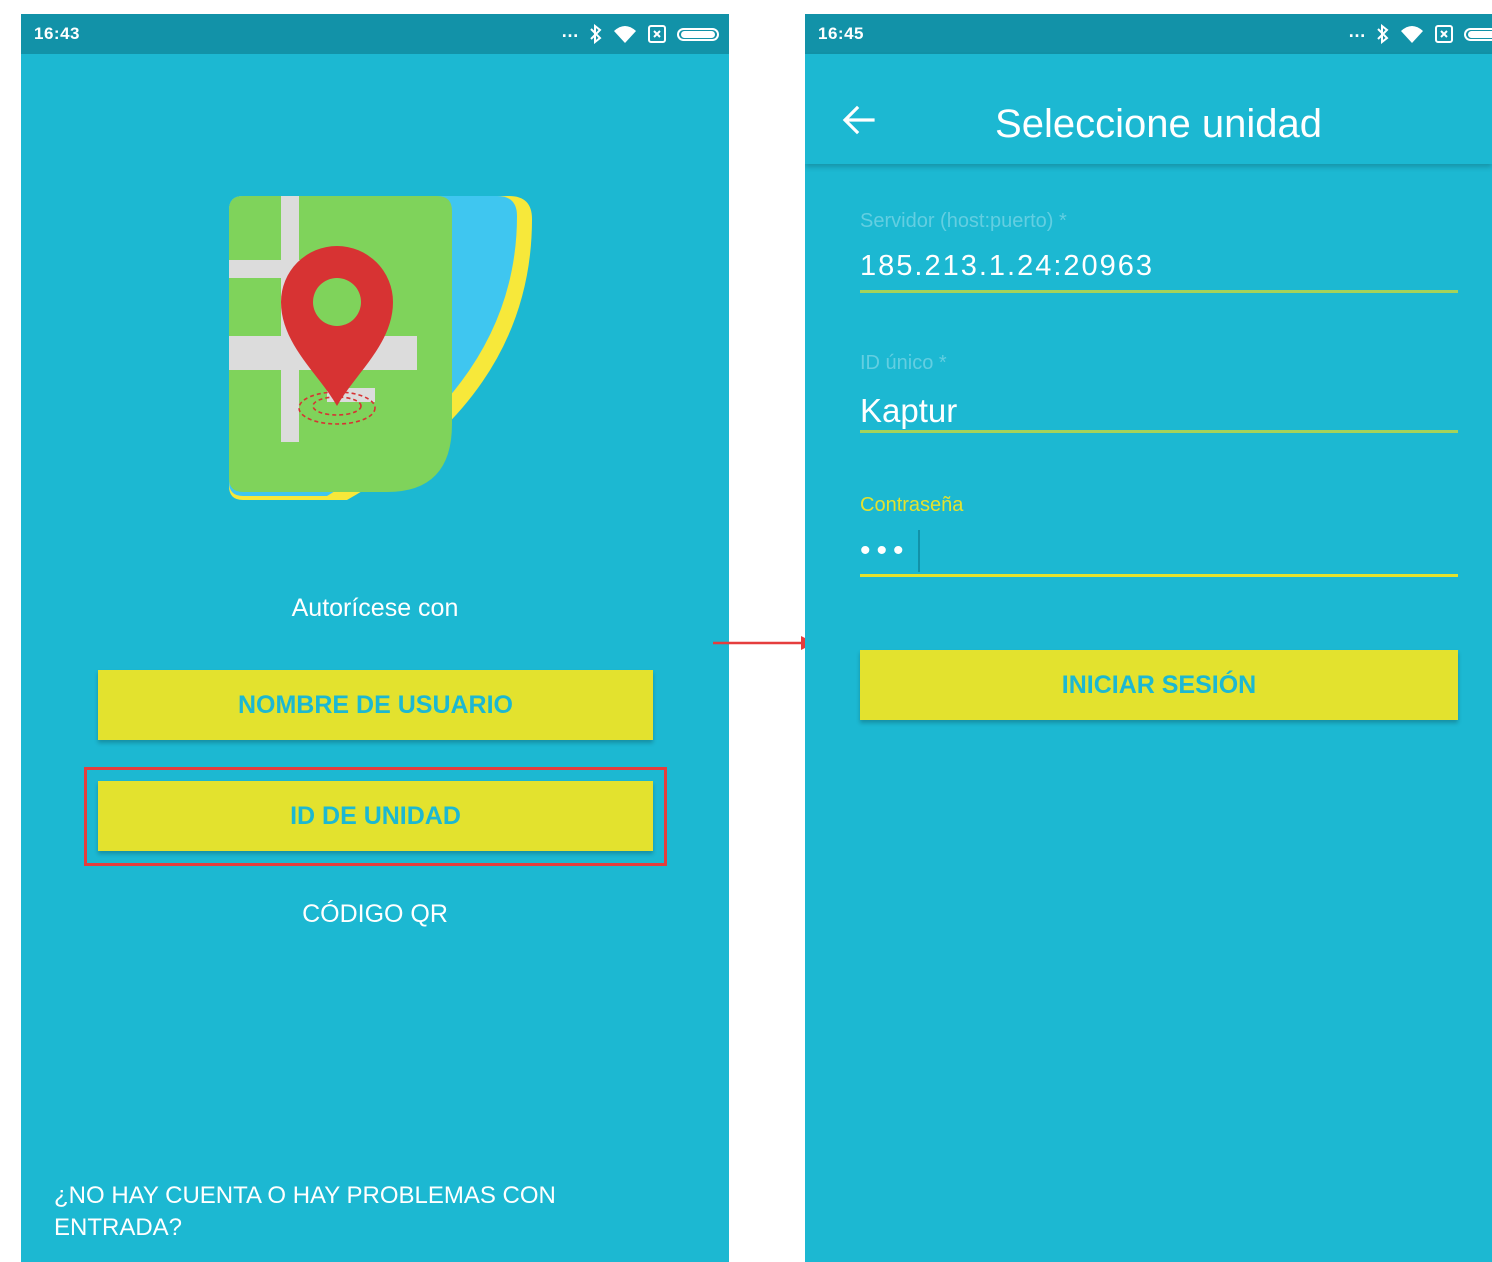 This screenshot has height=1262, width=1492. I want to click on password-field-label: Contraseña, so click(912, 505).